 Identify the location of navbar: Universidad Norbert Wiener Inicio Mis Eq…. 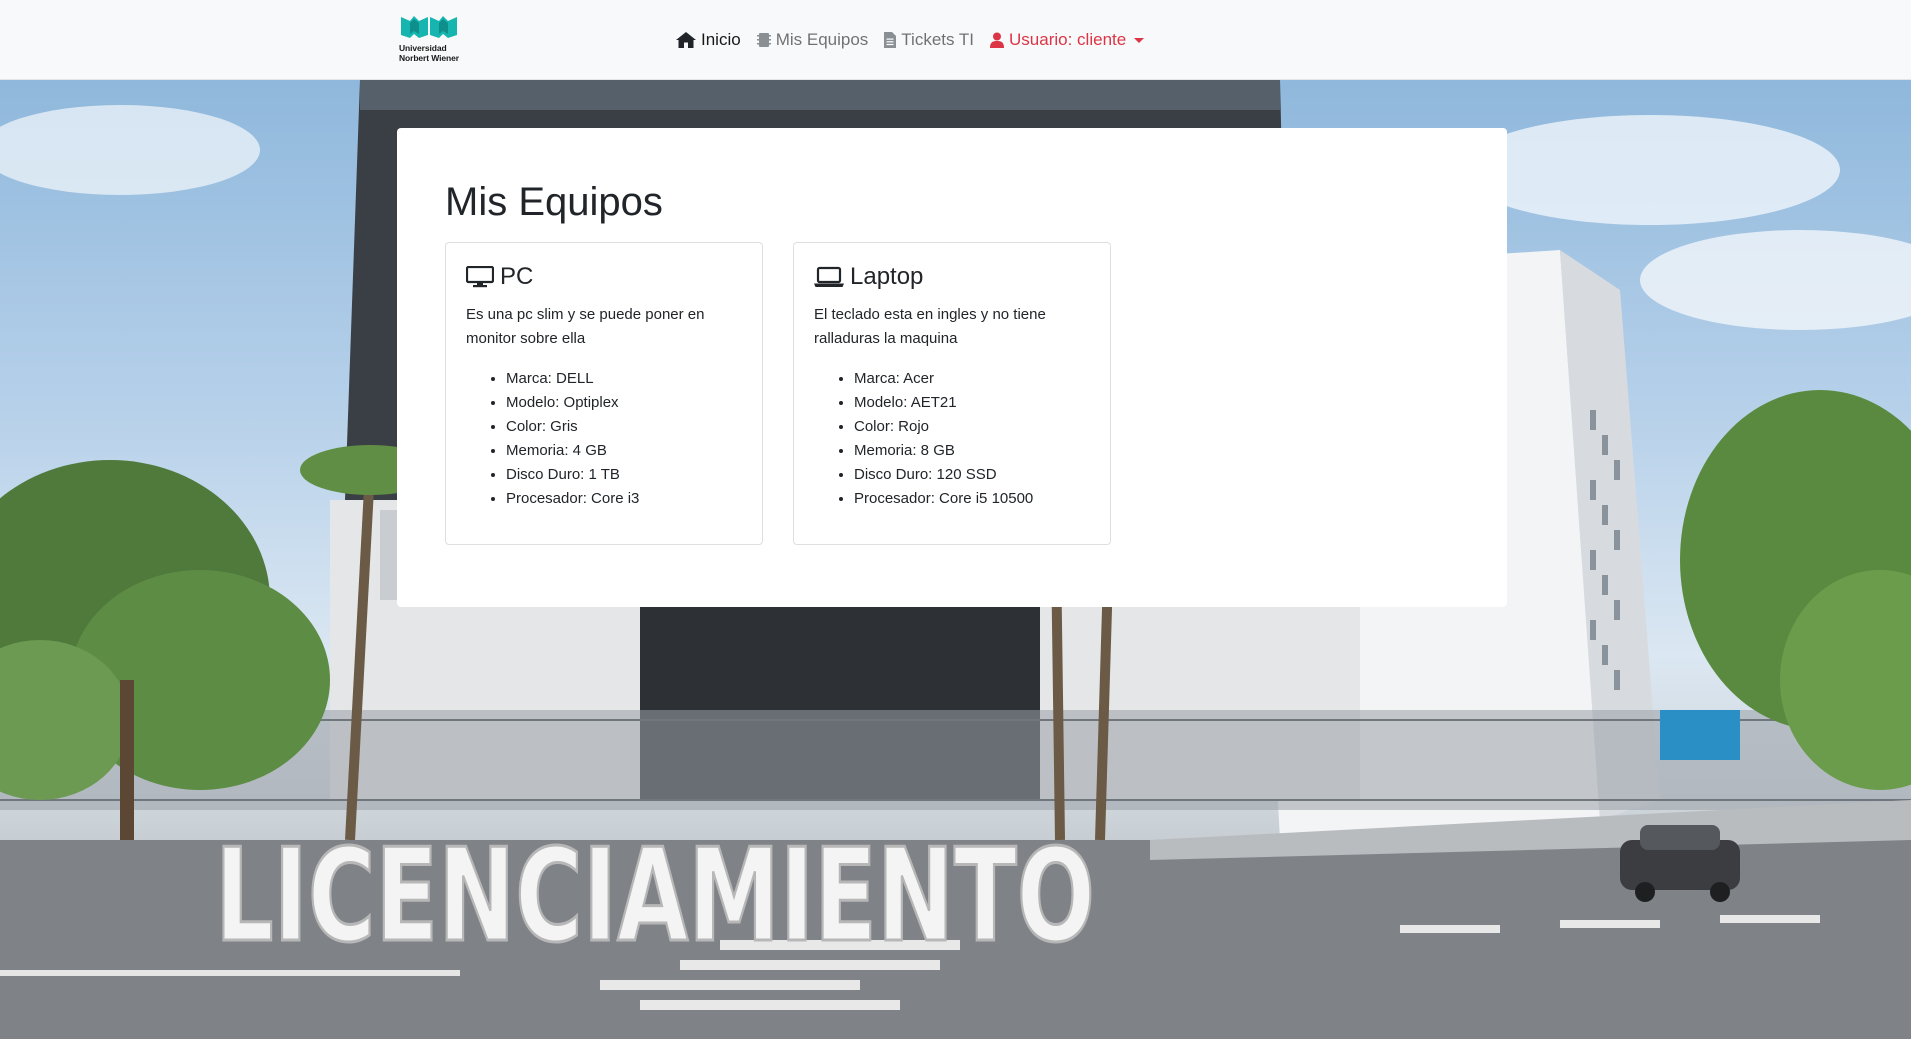
(955, 40).